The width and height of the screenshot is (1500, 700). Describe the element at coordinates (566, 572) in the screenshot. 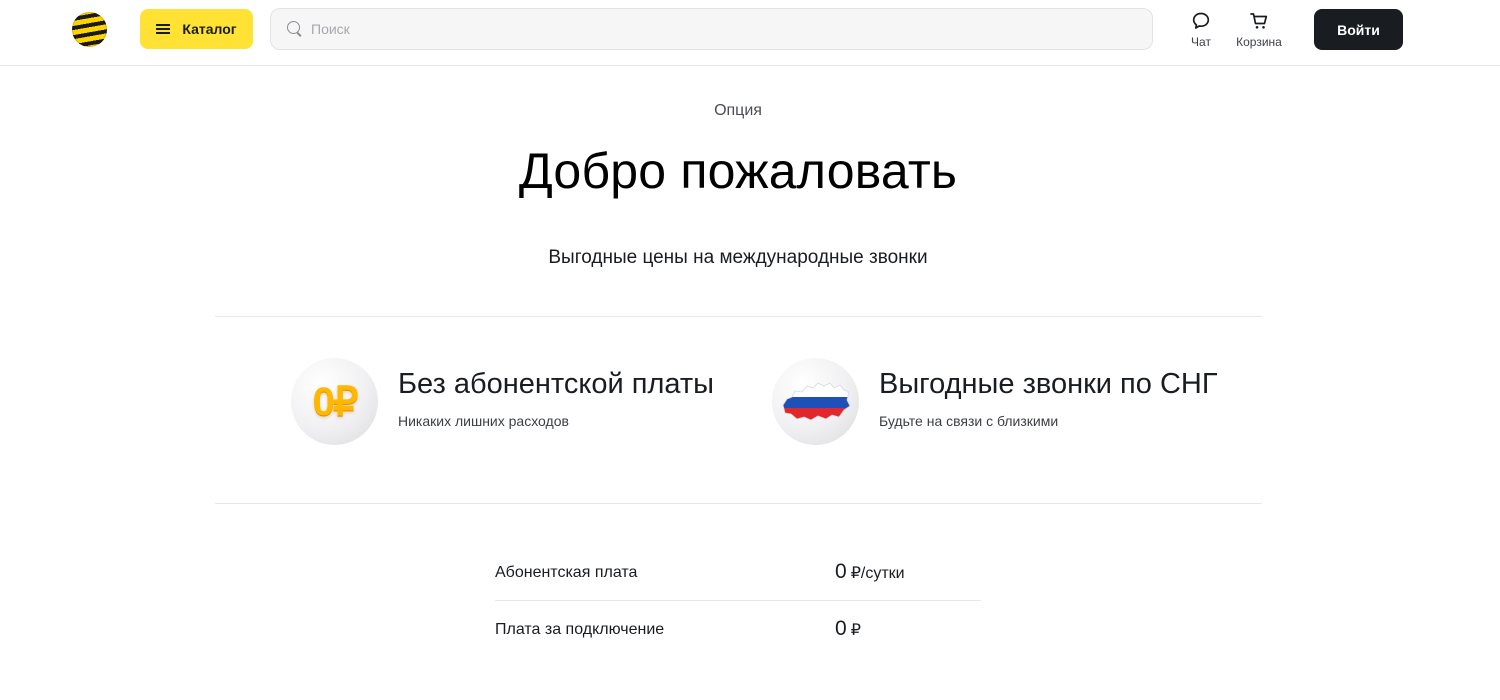

I see `price-label: Абонентская плата` at that location.